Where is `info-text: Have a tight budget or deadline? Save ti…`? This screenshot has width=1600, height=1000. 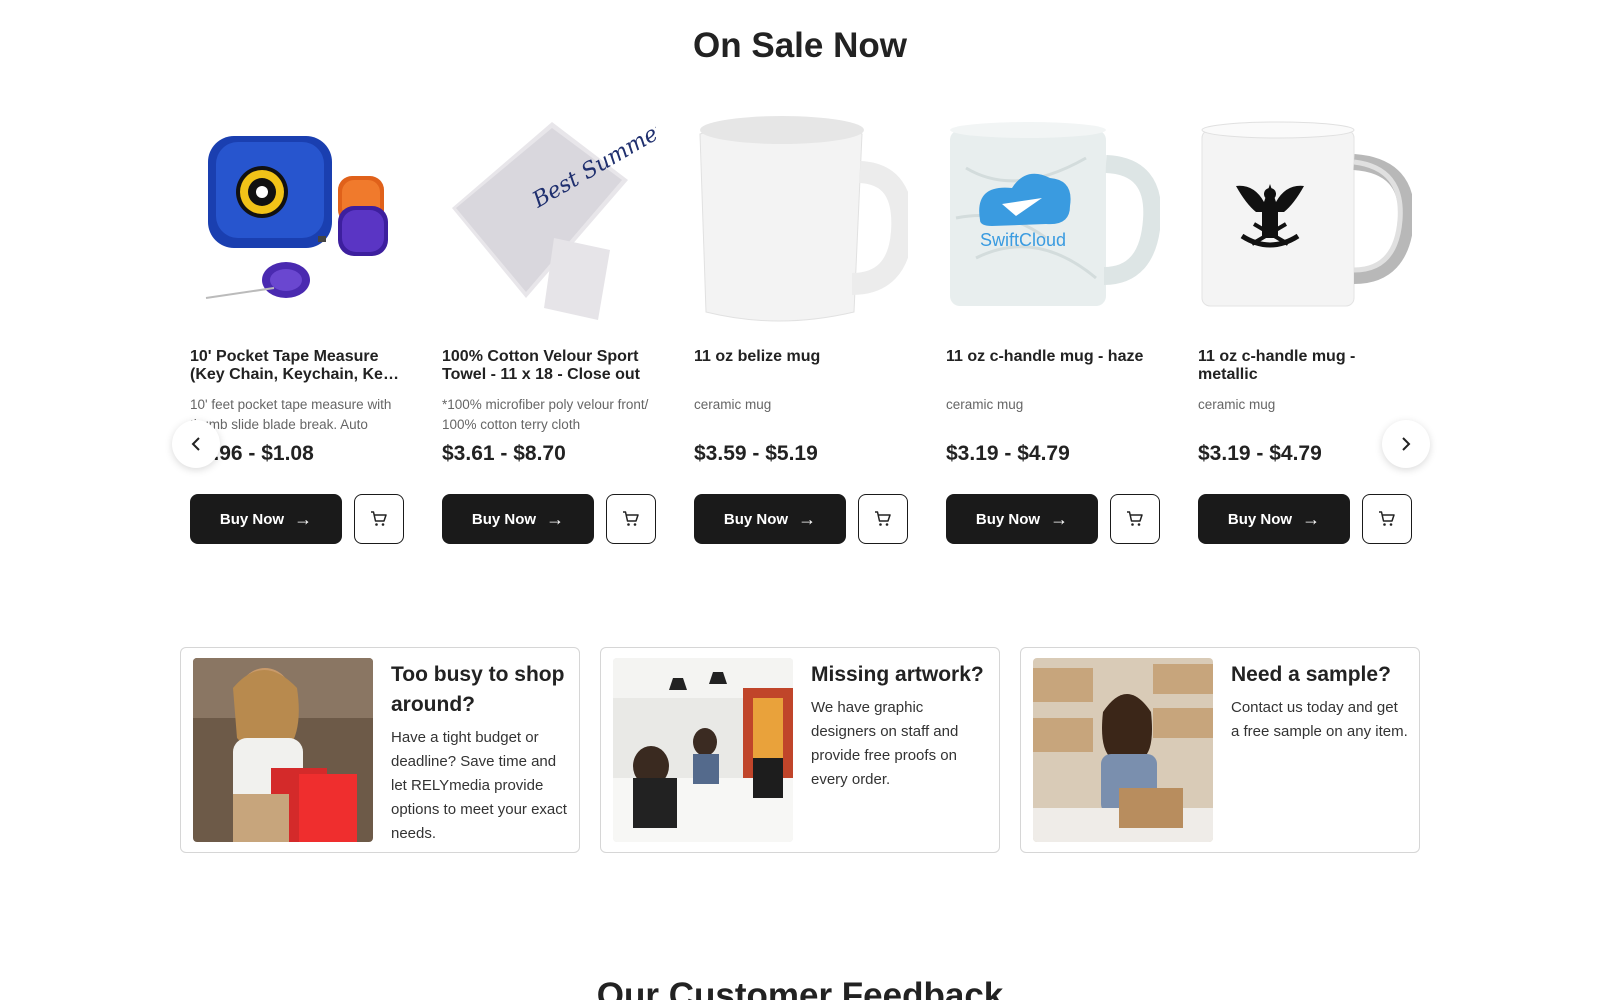 info-text: Have a tight budget or deadline? Save ti… is located at coordinates (479, 785).